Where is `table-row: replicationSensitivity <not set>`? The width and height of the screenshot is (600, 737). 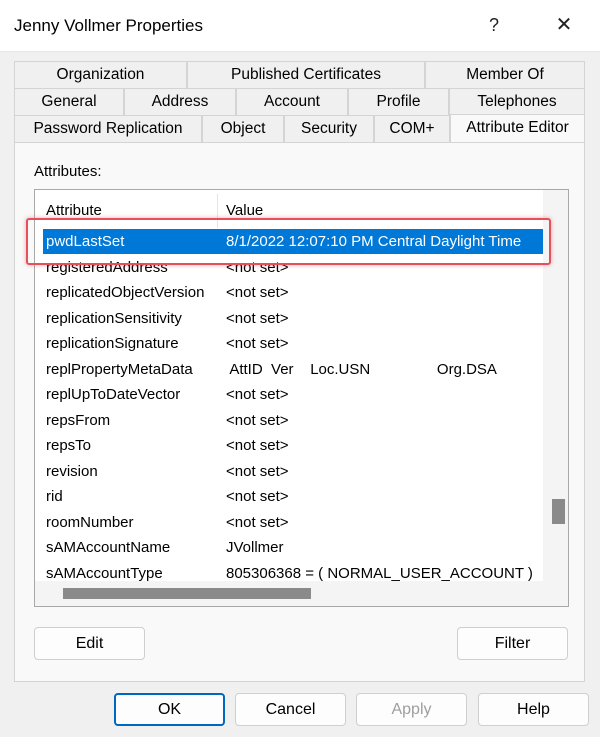
table-row: replicationSensitivity <not set> is located at coordinates (289, 318).